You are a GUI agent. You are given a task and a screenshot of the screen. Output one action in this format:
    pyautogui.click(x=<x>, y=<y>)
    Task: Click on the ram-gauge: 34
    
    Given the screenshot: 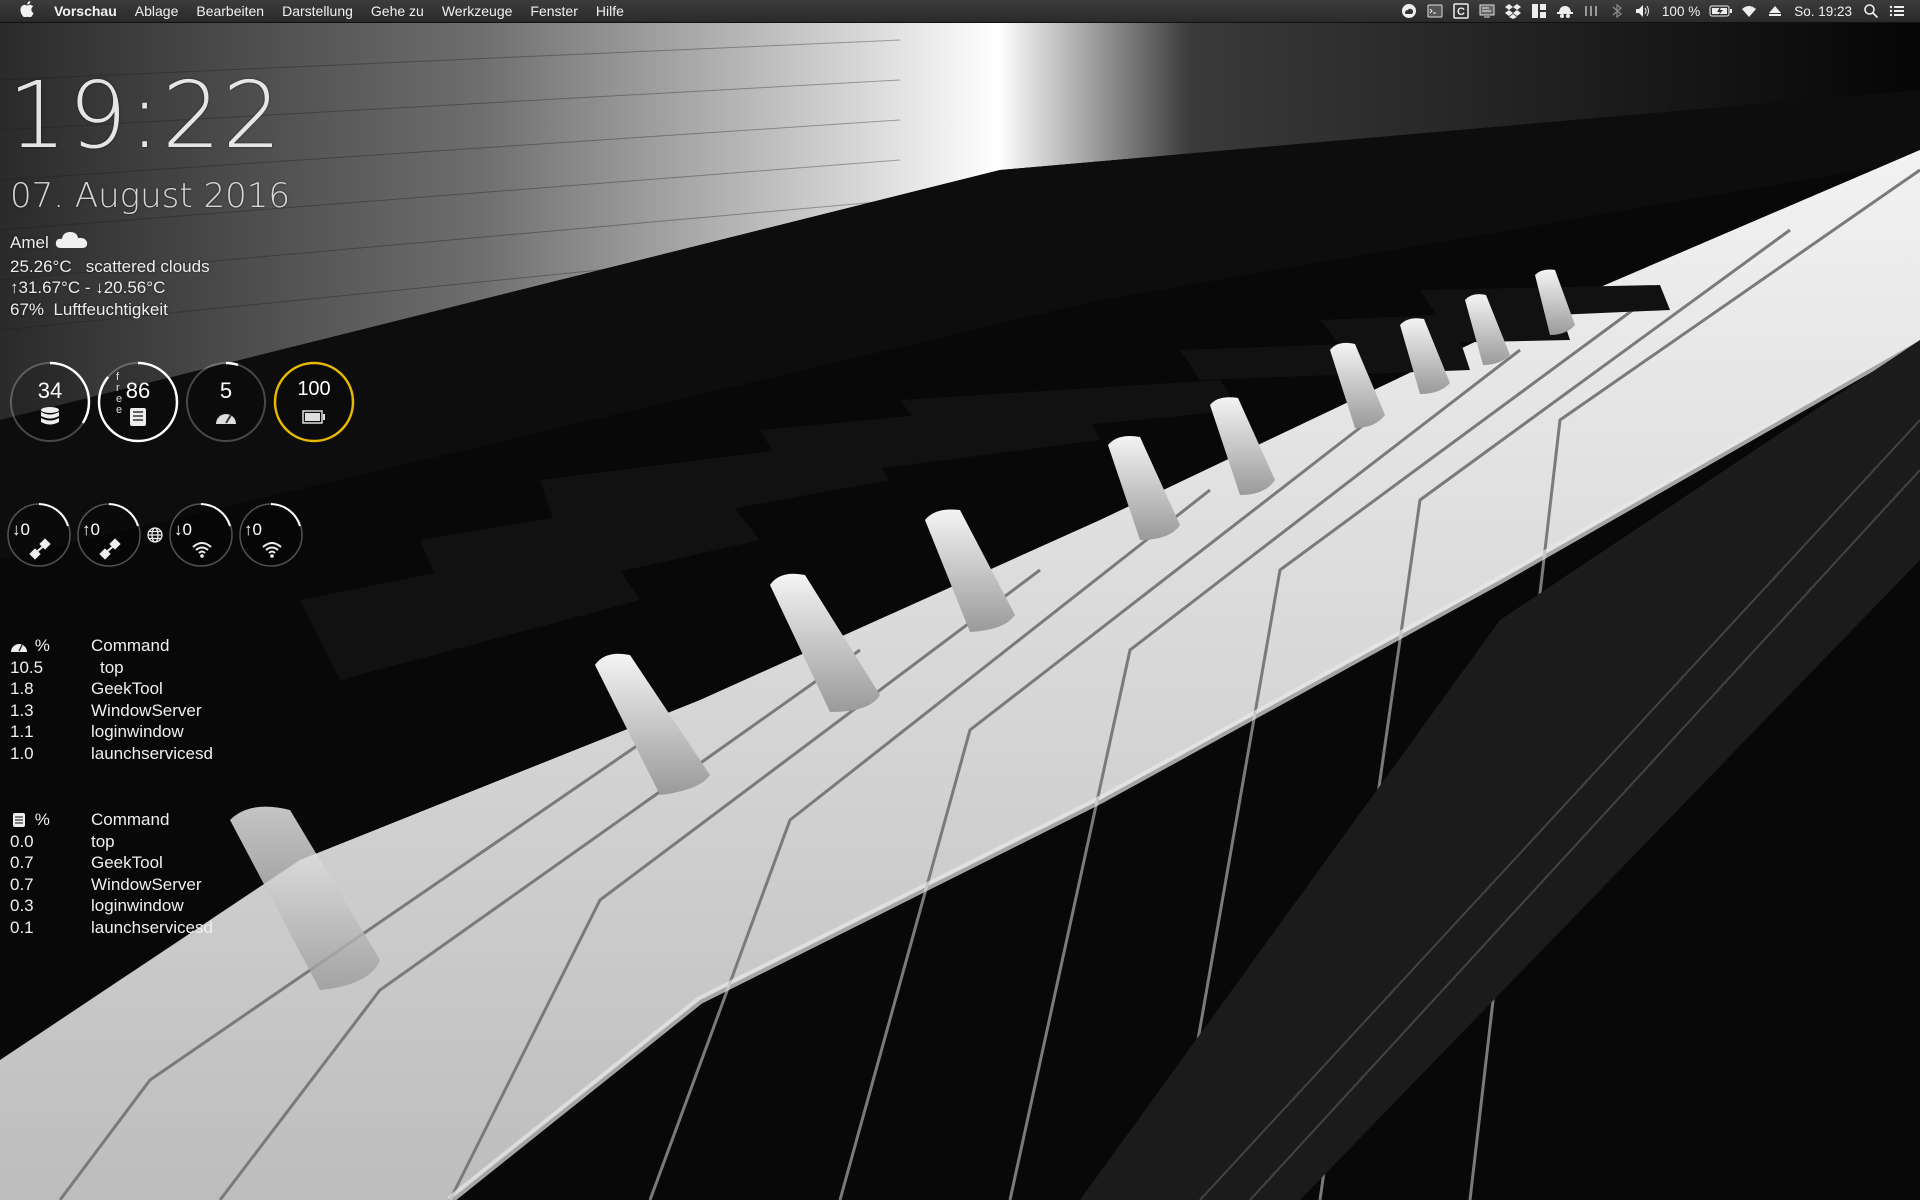 What is the action you would take?
    pyautogui.click(x=50, y=402)
    